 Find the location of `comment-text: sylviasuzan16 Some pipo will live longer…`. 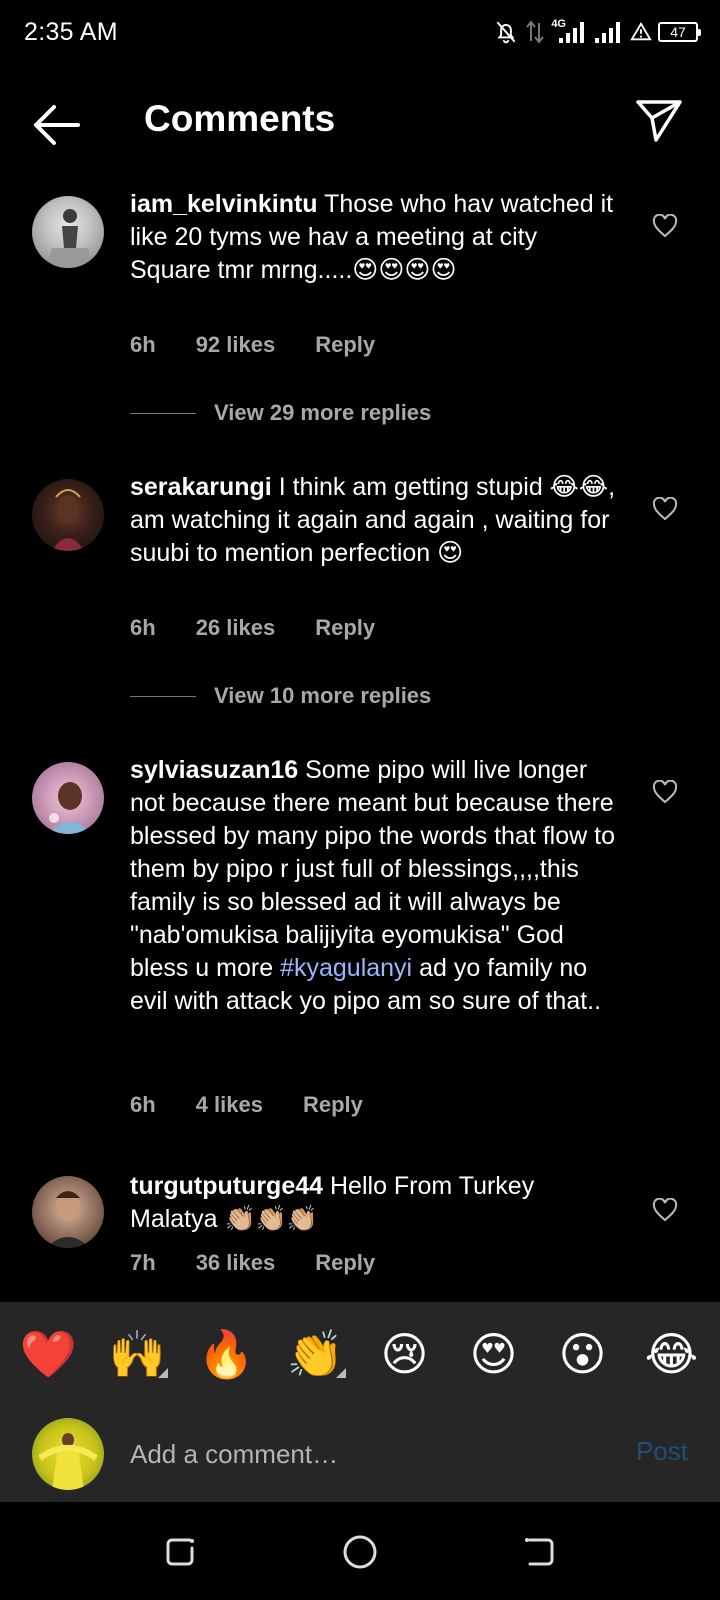

comment-text: sylviasuzan16 Some pipo will live longer… is located at coordinates (375, 886).